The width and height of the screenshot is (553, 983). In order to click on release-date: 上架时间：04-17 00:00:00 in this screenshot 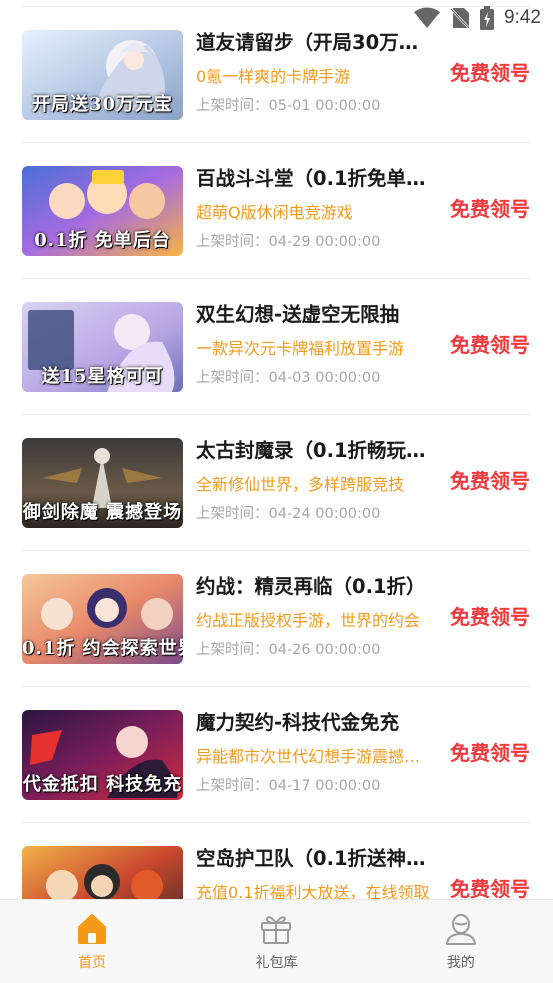, I will do `click(288, 786)`.